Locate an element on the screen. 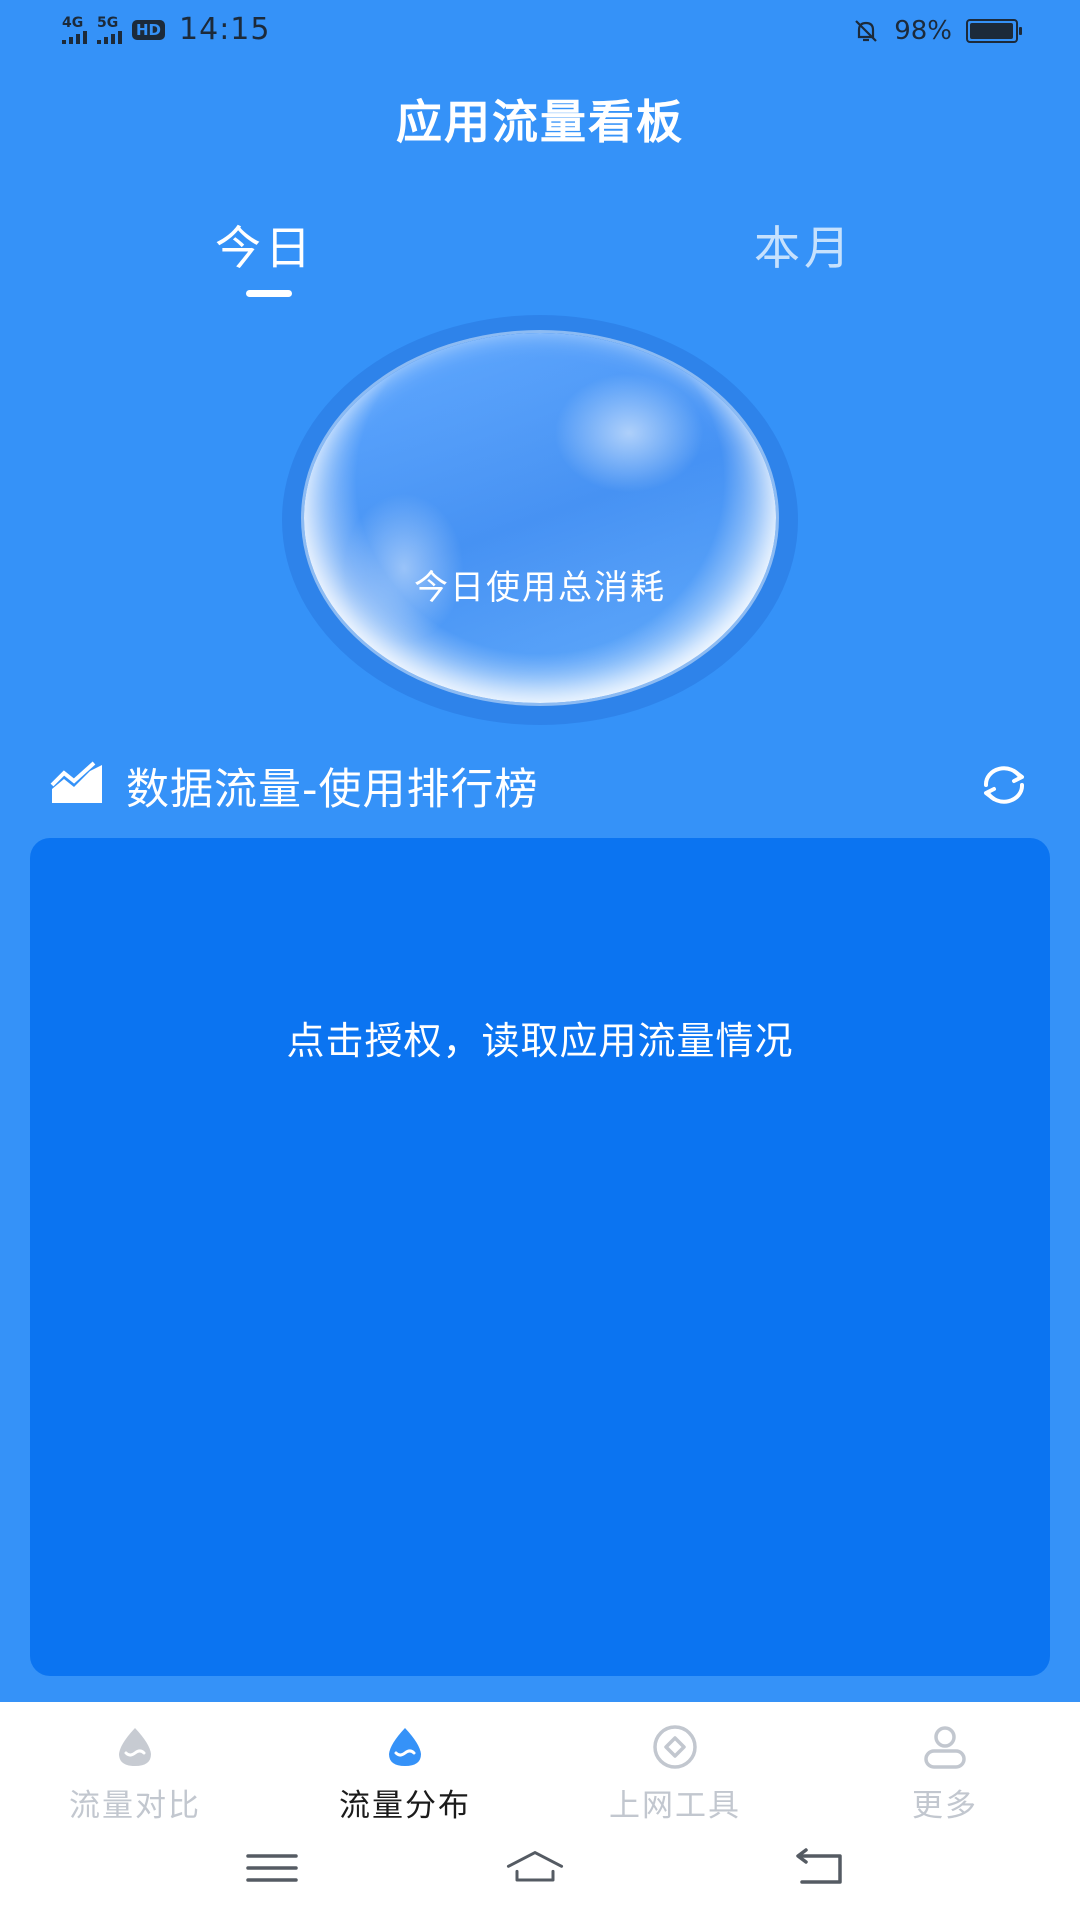 The height and width of the screenshot is (1920, 1080). signal-icon: 4G is located at coordinates (74, 30).